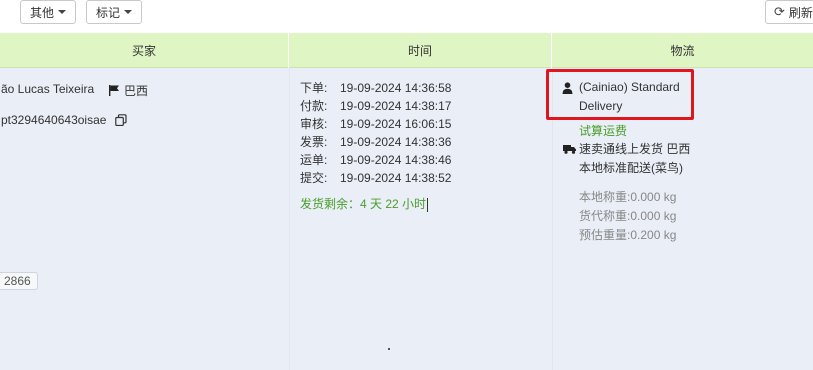 The image size is (813, 370). Describe the element at coordinates (428, 204) in the screenshot. I see `text-cursor` at that location.